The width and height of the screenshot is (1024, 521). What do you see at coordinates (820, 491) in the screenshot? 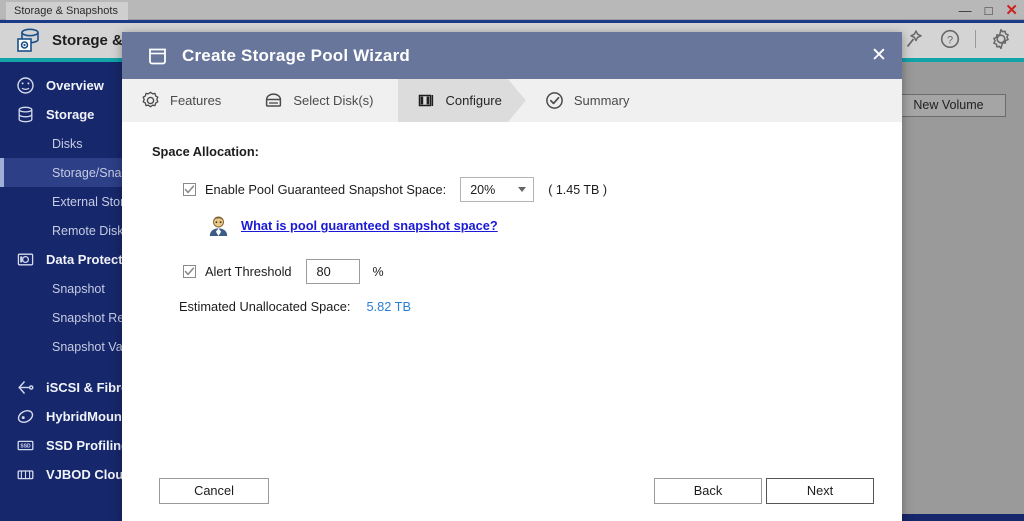
I see `next-button: Next` at bounding box center [820, 491].